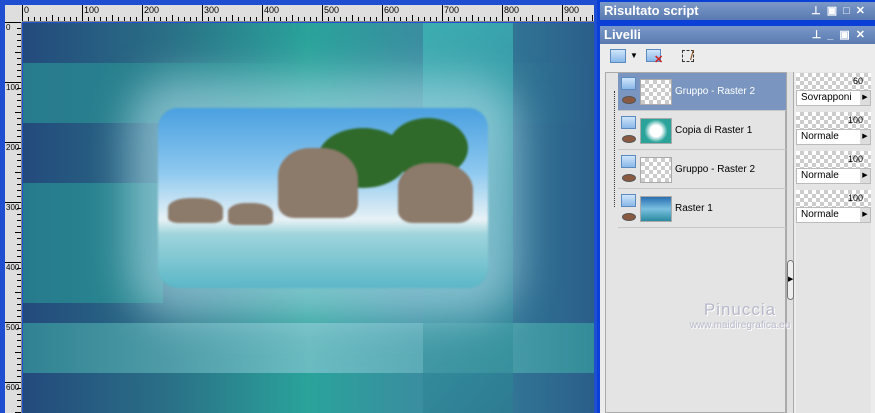 The width and height of the screenshot is (875, 413). Describe the element at coordinates (13, 147) in the screenshot. I see `ruler-label: 200` at that location.